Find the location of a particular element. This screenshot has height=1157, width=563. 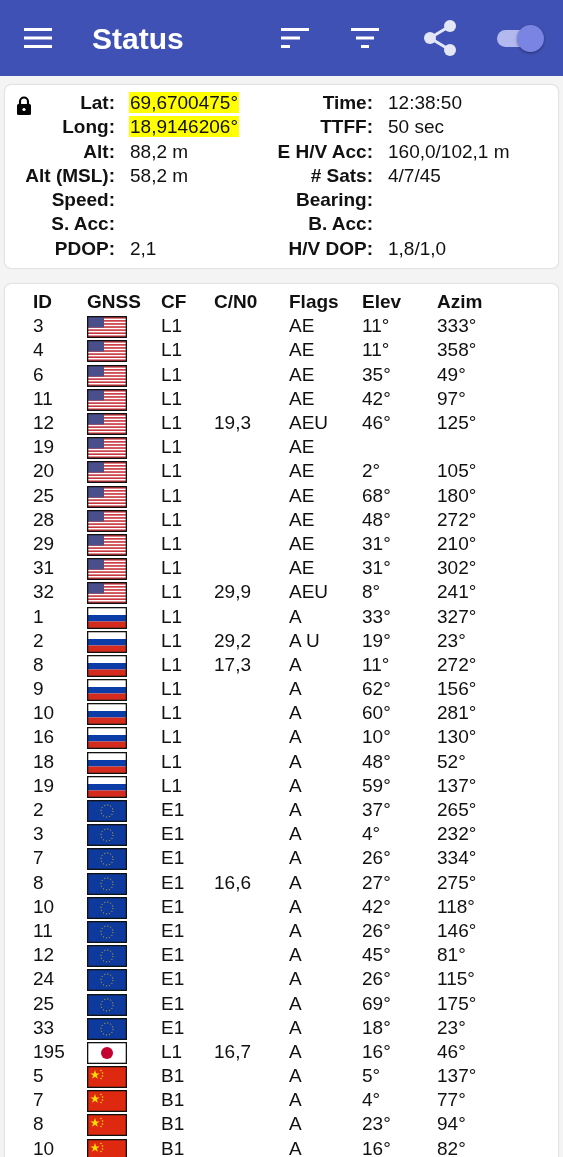

table-cell: 9 is located at coordinates (38, 689).